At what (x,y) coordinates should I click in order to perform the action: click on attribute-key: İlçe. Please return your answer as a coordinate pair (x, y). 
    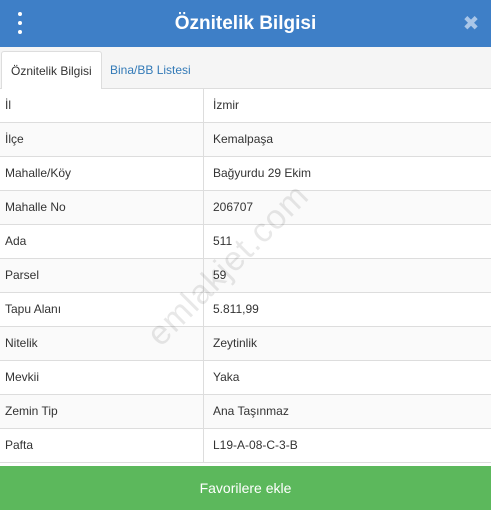
    Looking at the image, I should click on (102, 139).